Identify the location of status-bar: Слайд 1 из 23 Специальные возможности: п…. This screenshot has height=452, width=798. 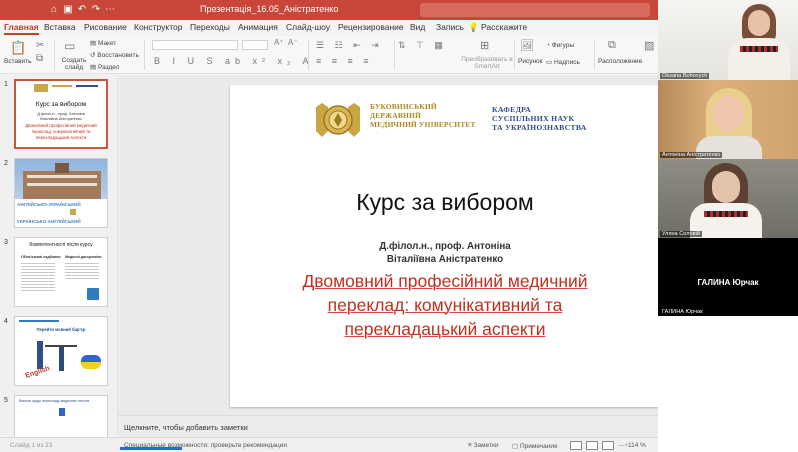
(329, 444).